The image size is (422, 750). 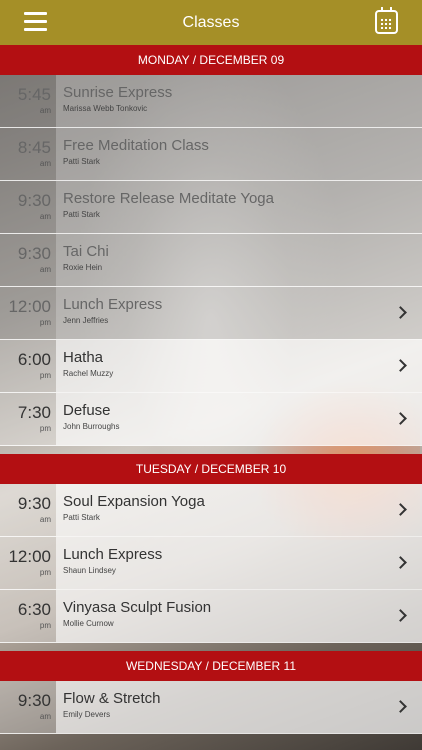 What do you see at coordinates (239, 563) in the screenshot?
I see `class-info: Lunch Express Shaun Lindsey` at bounding box center [239, 563].